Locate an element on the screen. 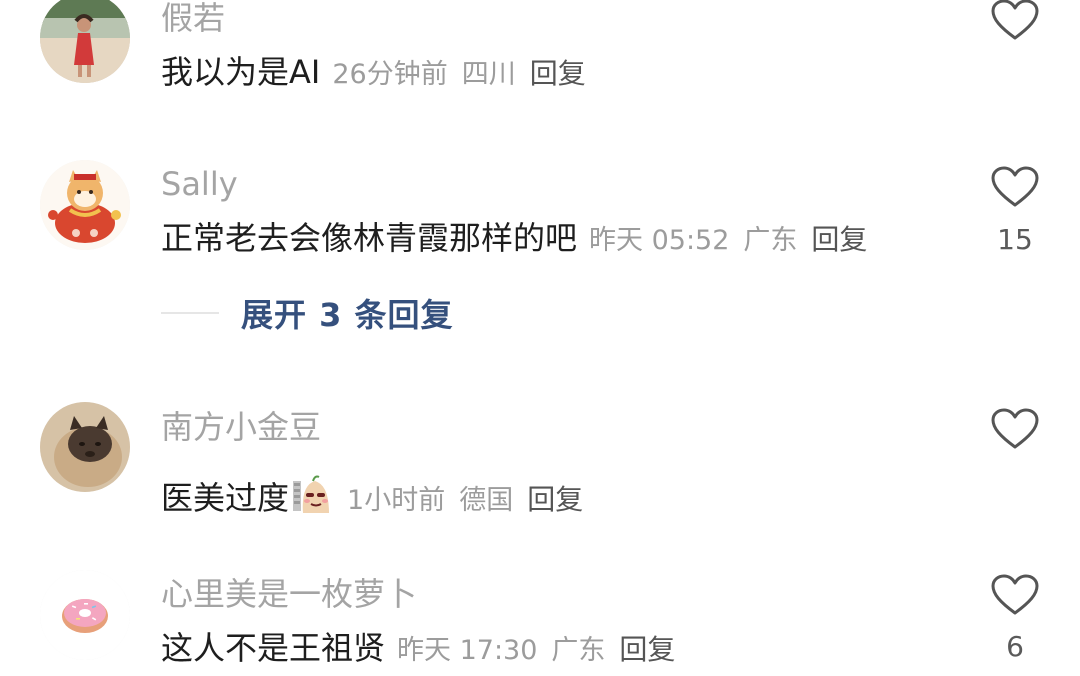  emoji-smug-face-icon is located at coordinates (313, 495).